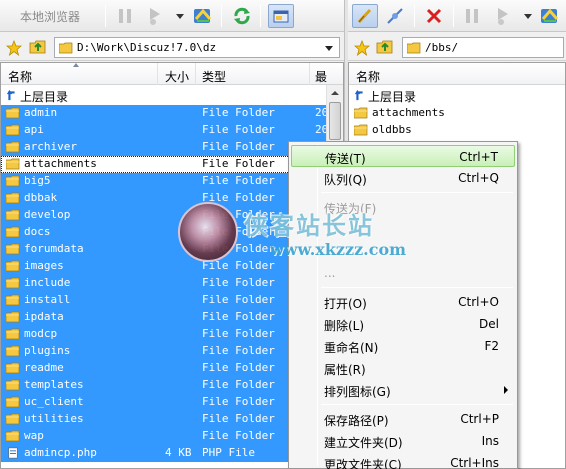  What do you see at coordinates (403, 156) in the screenshot?
I see `menu-item: 传送(T) Ctrl+T` at bounding box center [403, 156].